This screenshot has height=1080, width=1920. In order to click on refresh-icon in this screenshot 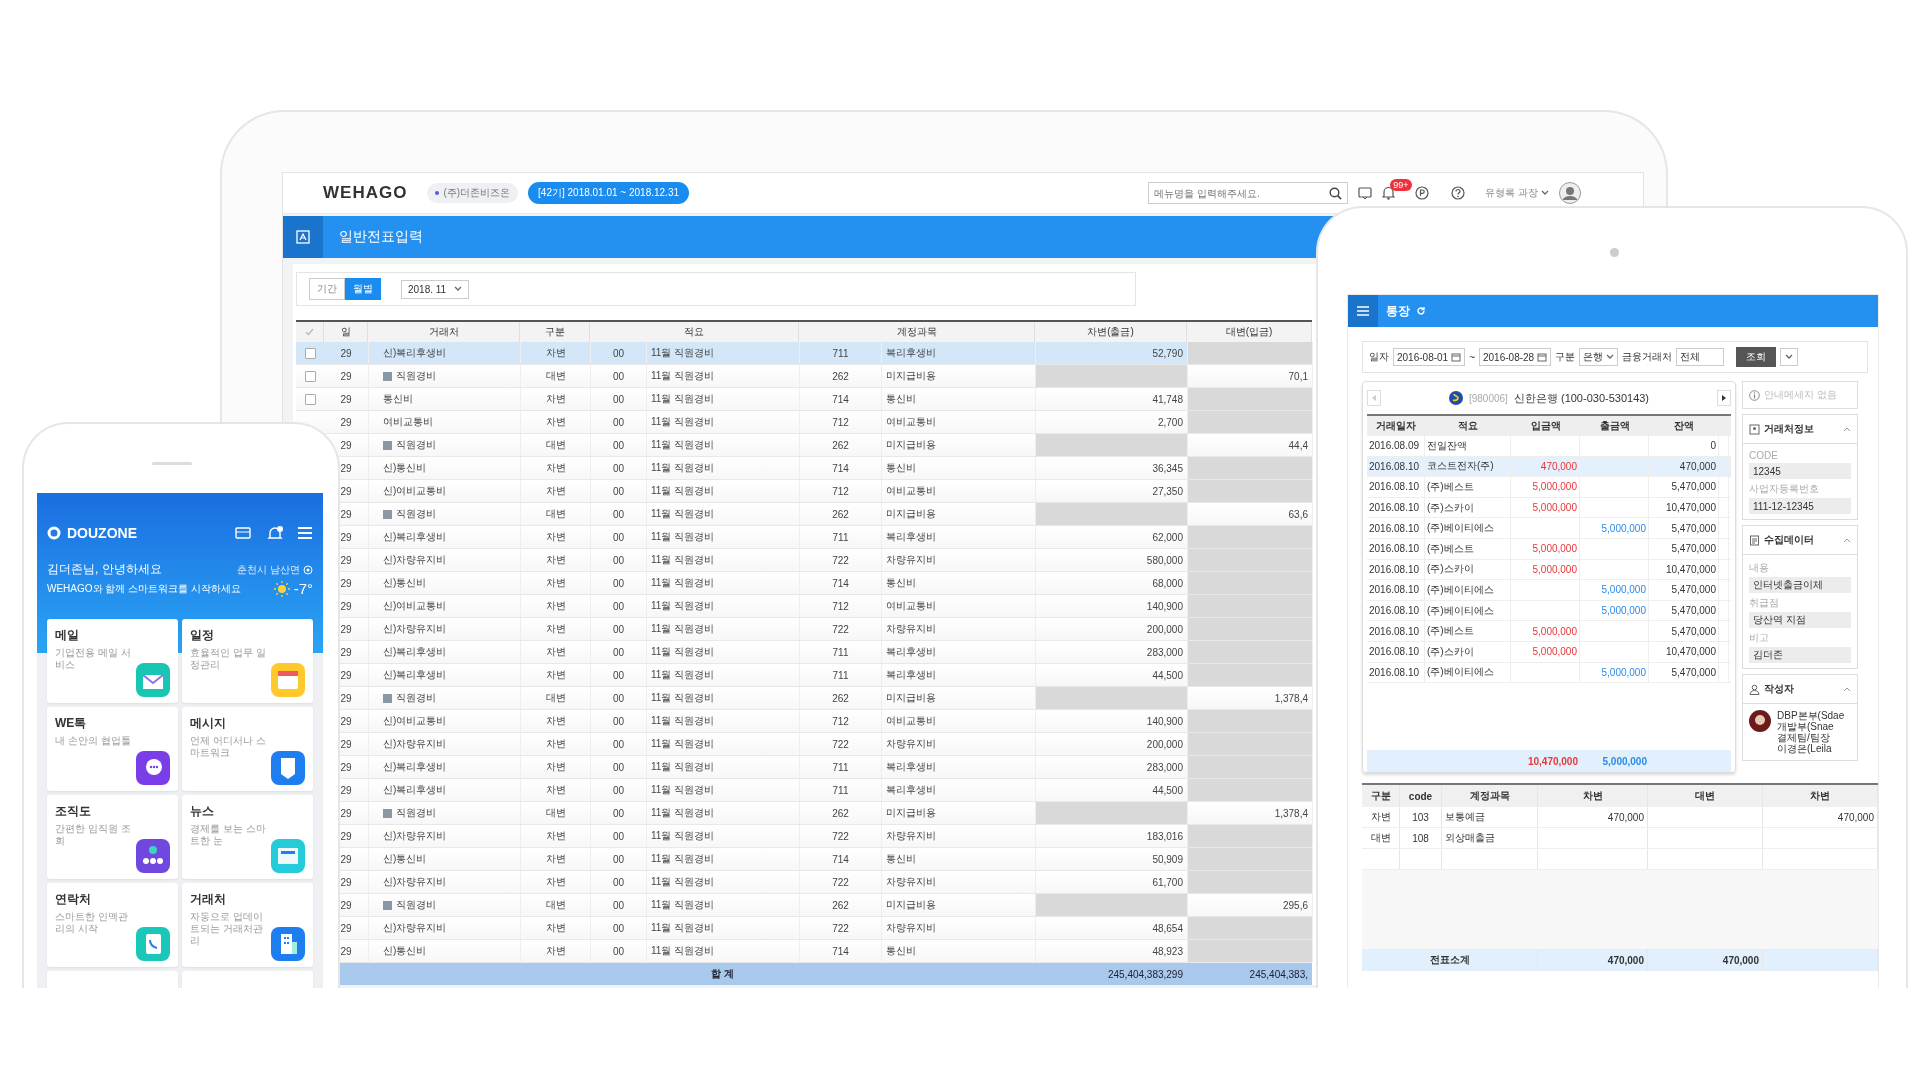, I will do `click(1421, 311)`.